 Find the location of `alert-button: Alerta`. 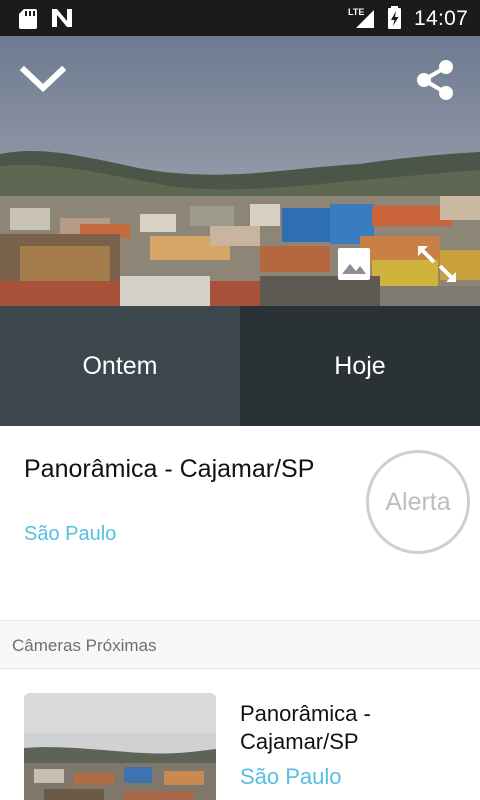

alert-button: Alerta is located at coordinates (418, 502).